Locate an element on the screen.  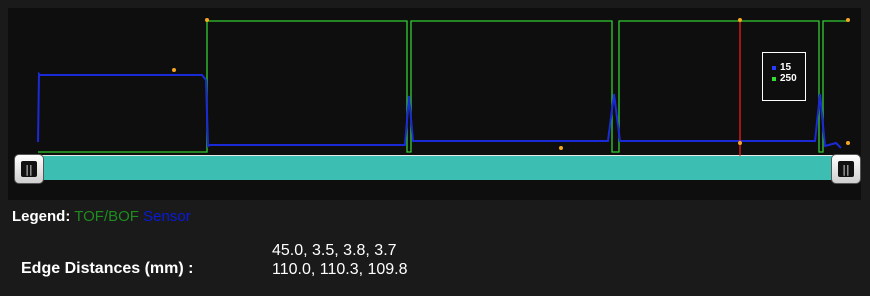
sensor-dot-icon is located at coordinates (774, 67).